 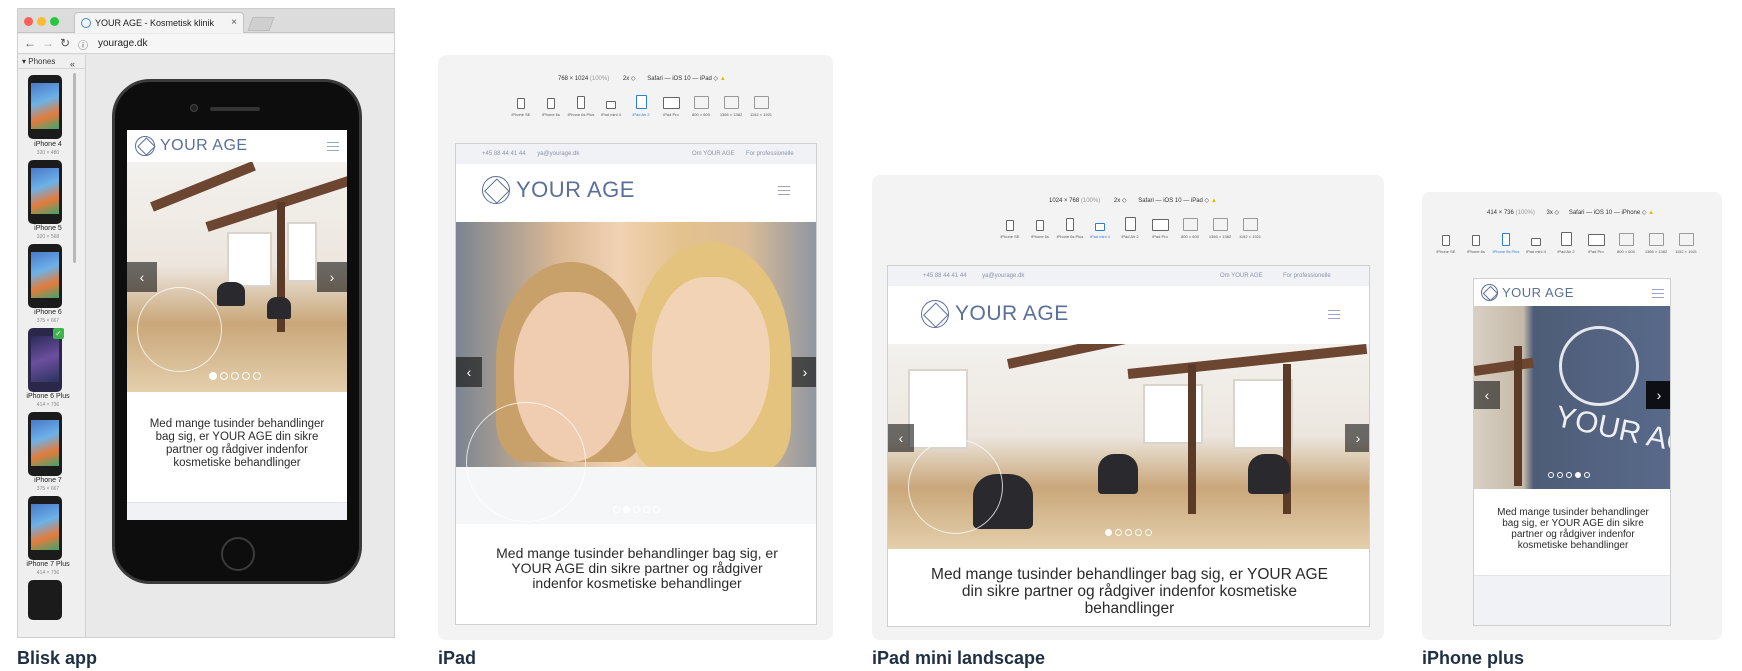 What do you see at coordinates (1553, 213) in the screenshot?
I see `density-select: 3x ◇` at bounding box center [1553, 213].